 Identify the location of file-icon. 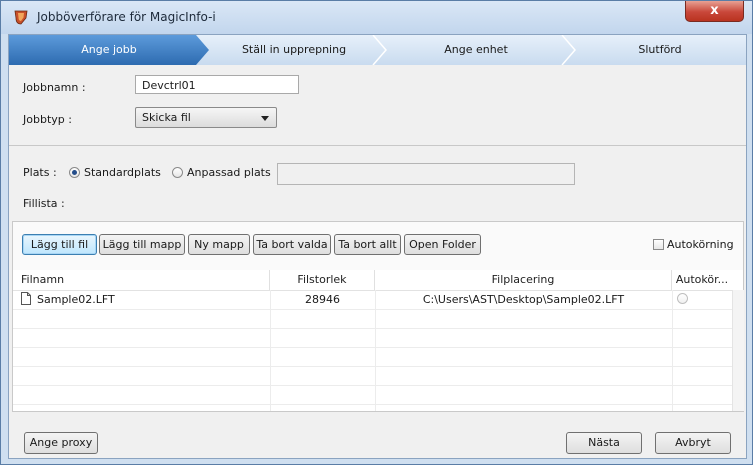
(26, 298).